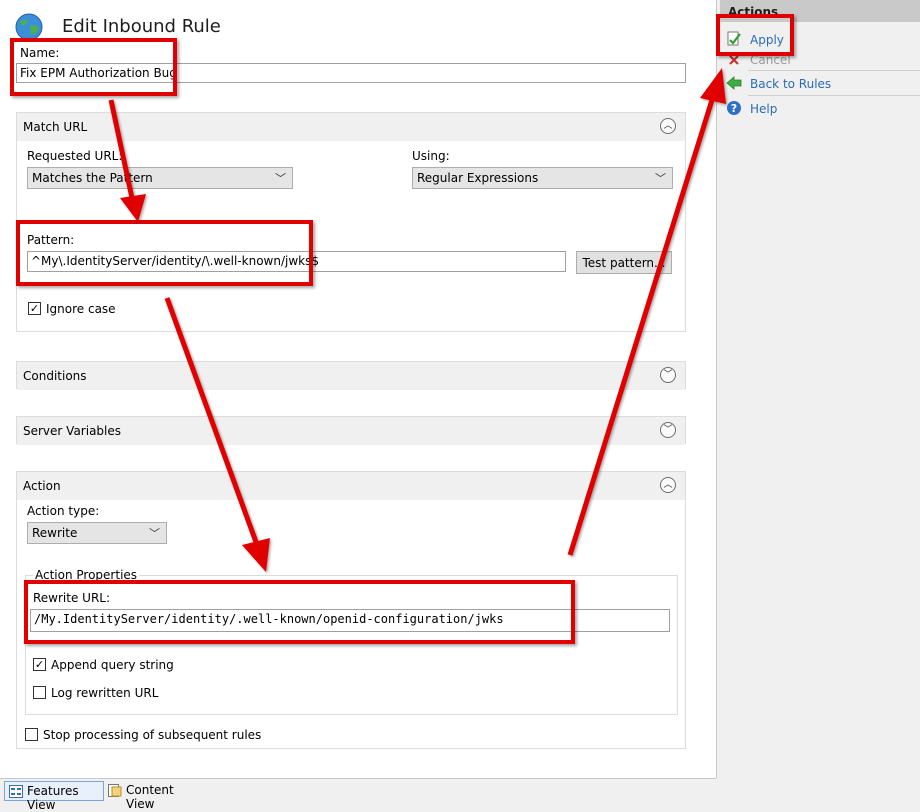 The image size is (920, 812). I want to click on features-view-icon, so click(16, 791).